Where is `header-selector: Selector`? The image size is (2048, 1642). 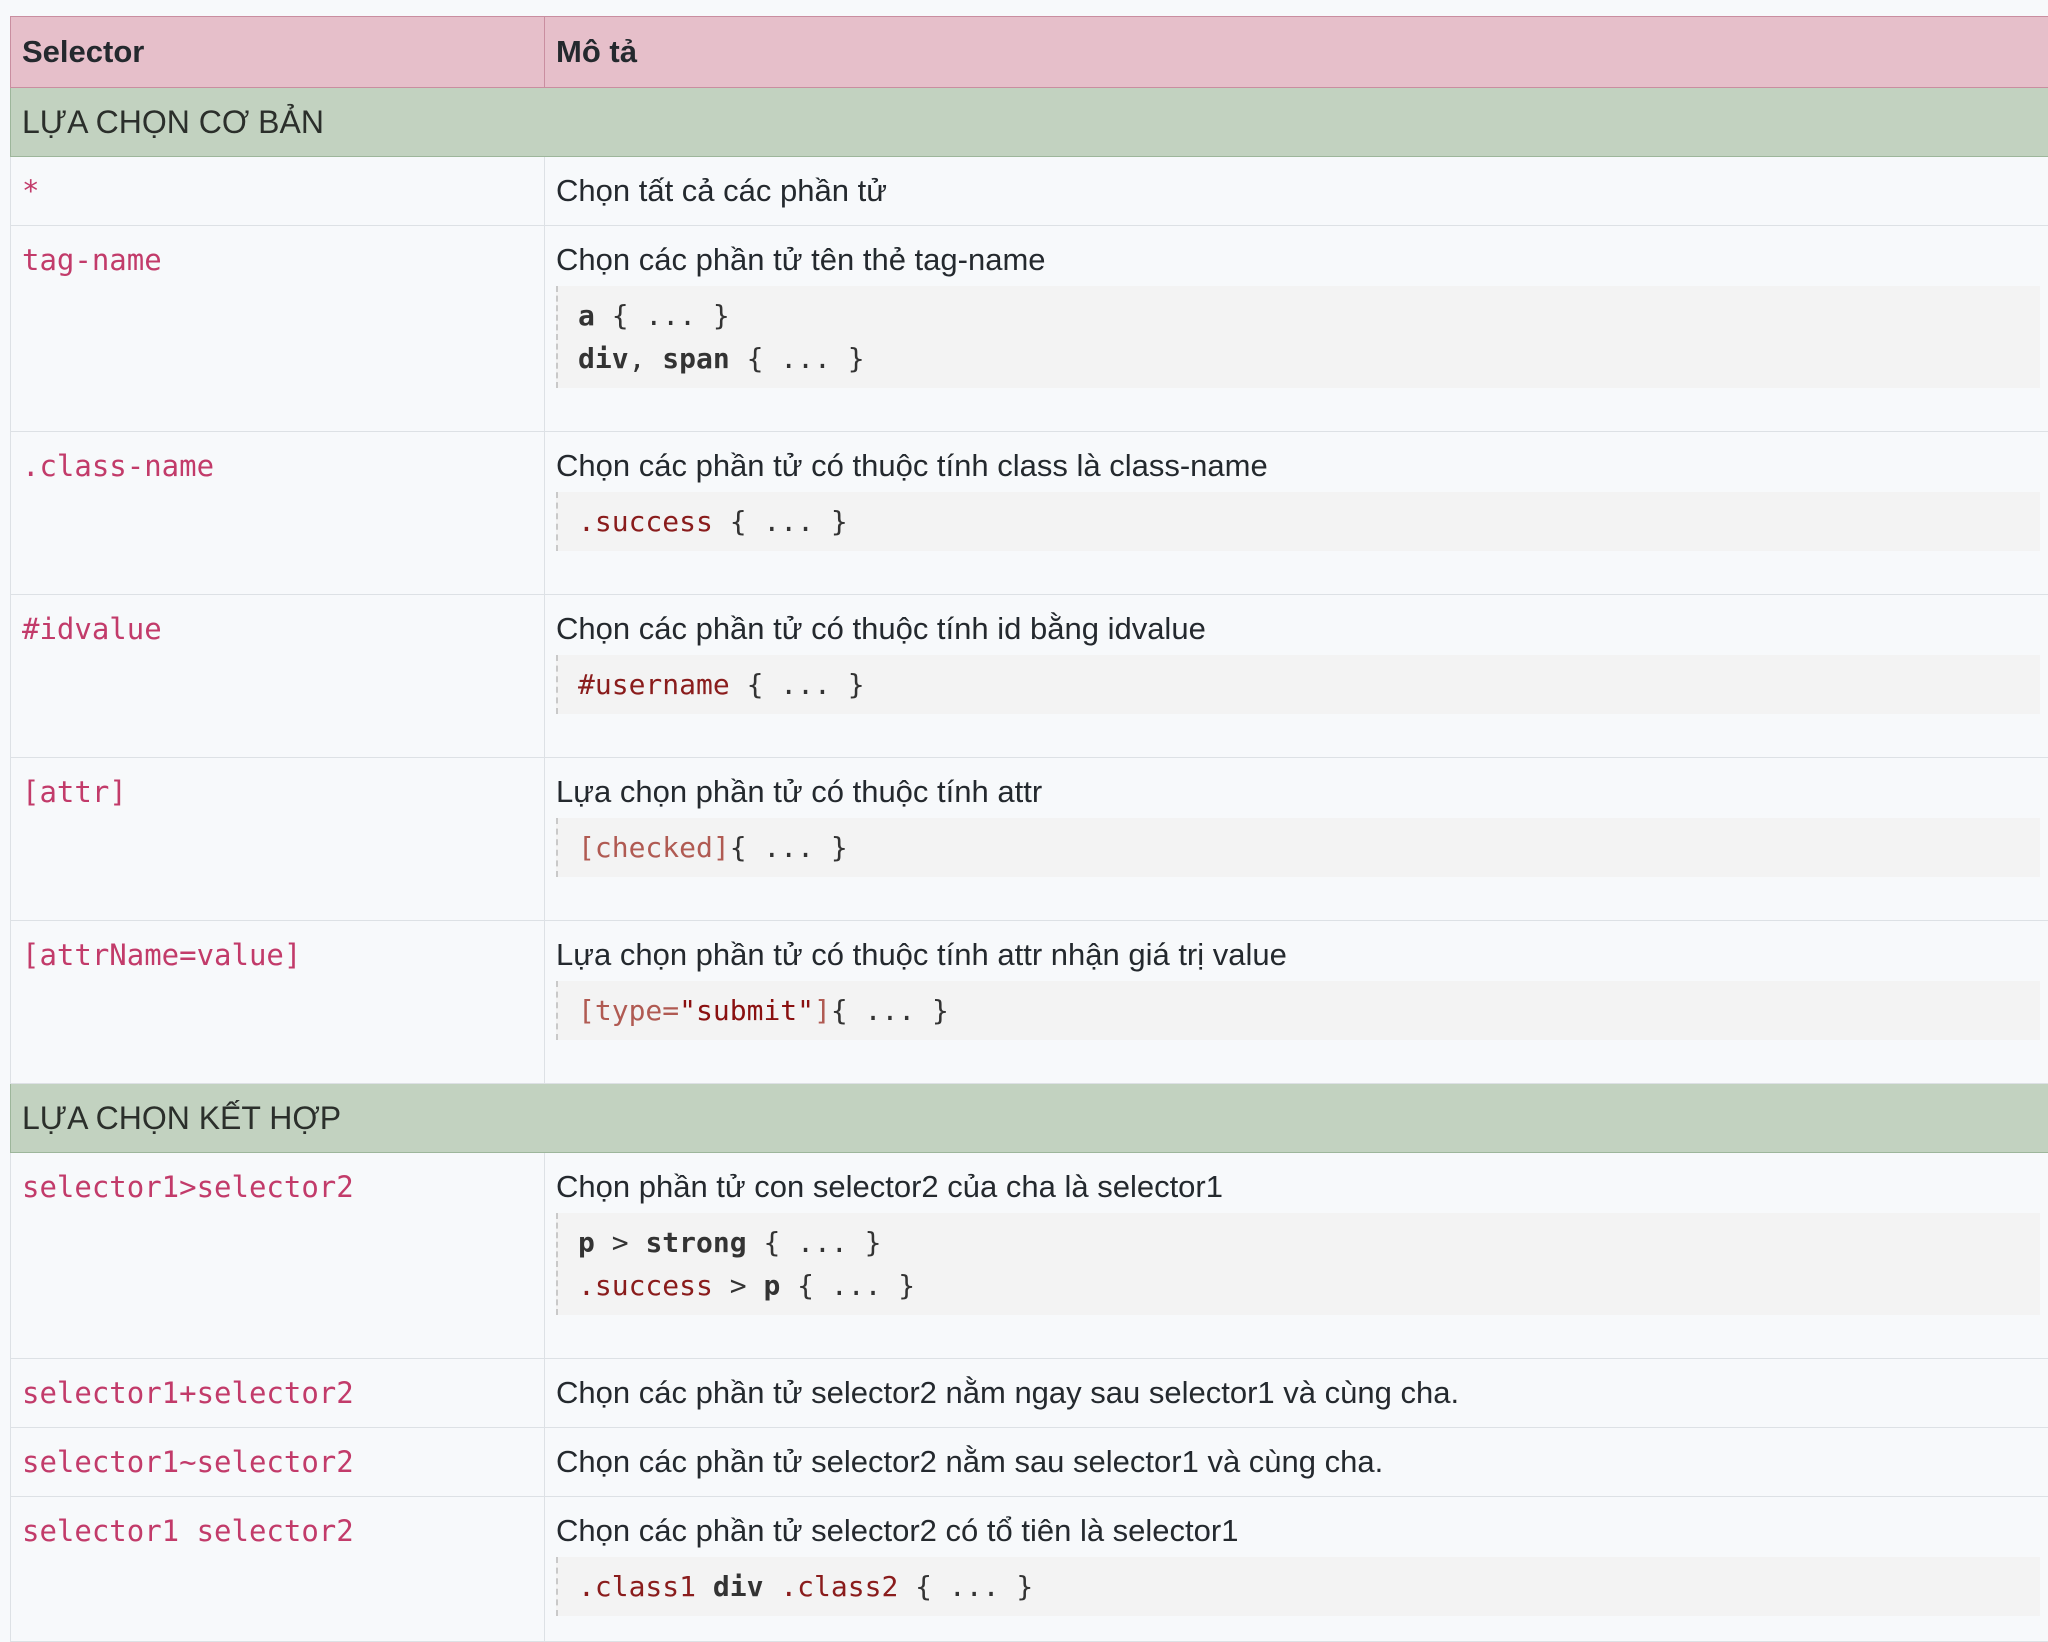 header-selector: Selector is located at coordinates (278, 52).